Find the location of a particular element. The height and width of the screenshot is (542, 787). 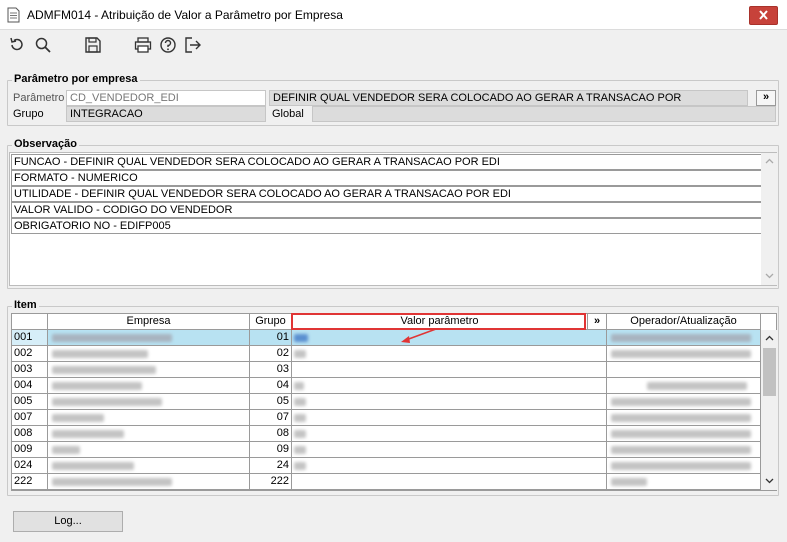

row-grupo: 04 is located at coordinates (271, 386).